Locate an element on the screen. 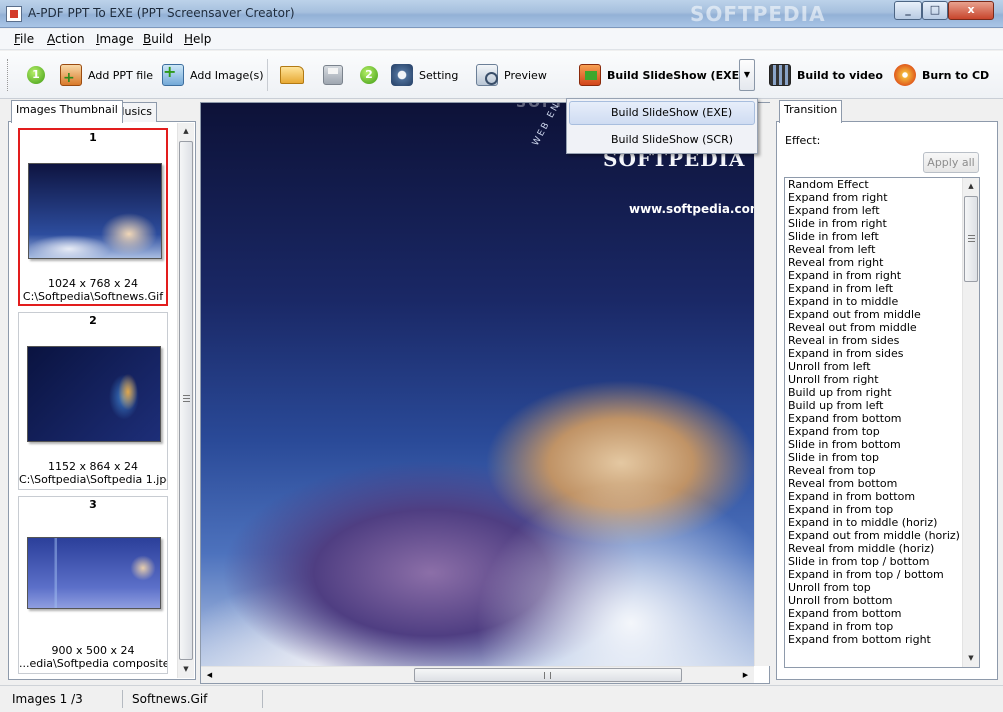 This screenshot has width=1003, height=712. horizontal-scroll-thumb is located at coordinates (548, 675).